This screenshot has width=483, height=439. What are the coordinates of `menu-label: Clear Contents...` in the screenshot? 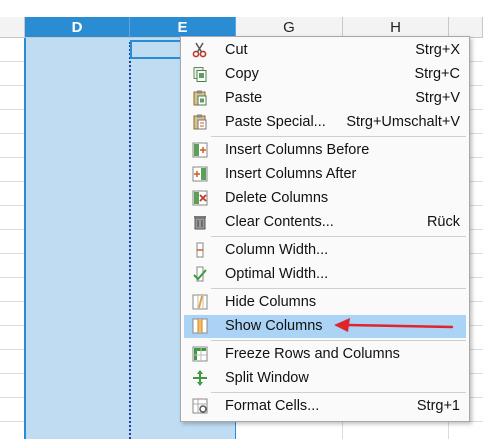 It's located at (279, 222).